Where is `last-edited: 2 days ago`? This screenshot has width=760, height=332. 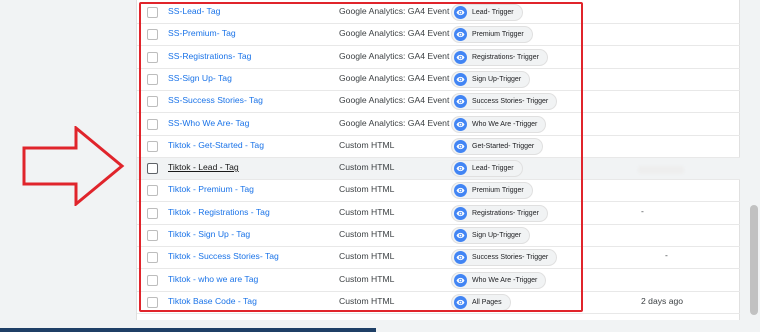 last-edited: 2 days ago is located at coordinates (662, 300).